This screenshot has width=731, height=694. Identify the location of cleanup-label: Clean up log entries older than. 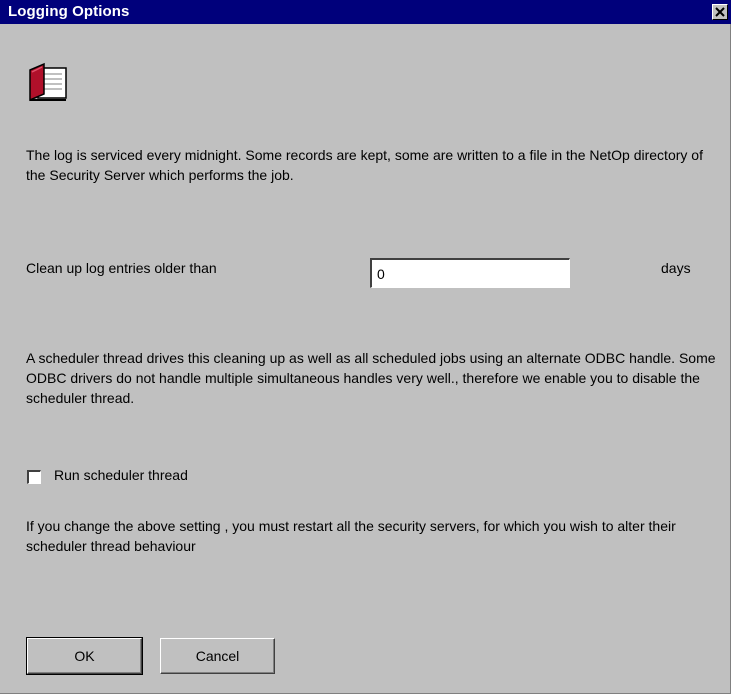
(121, 268).